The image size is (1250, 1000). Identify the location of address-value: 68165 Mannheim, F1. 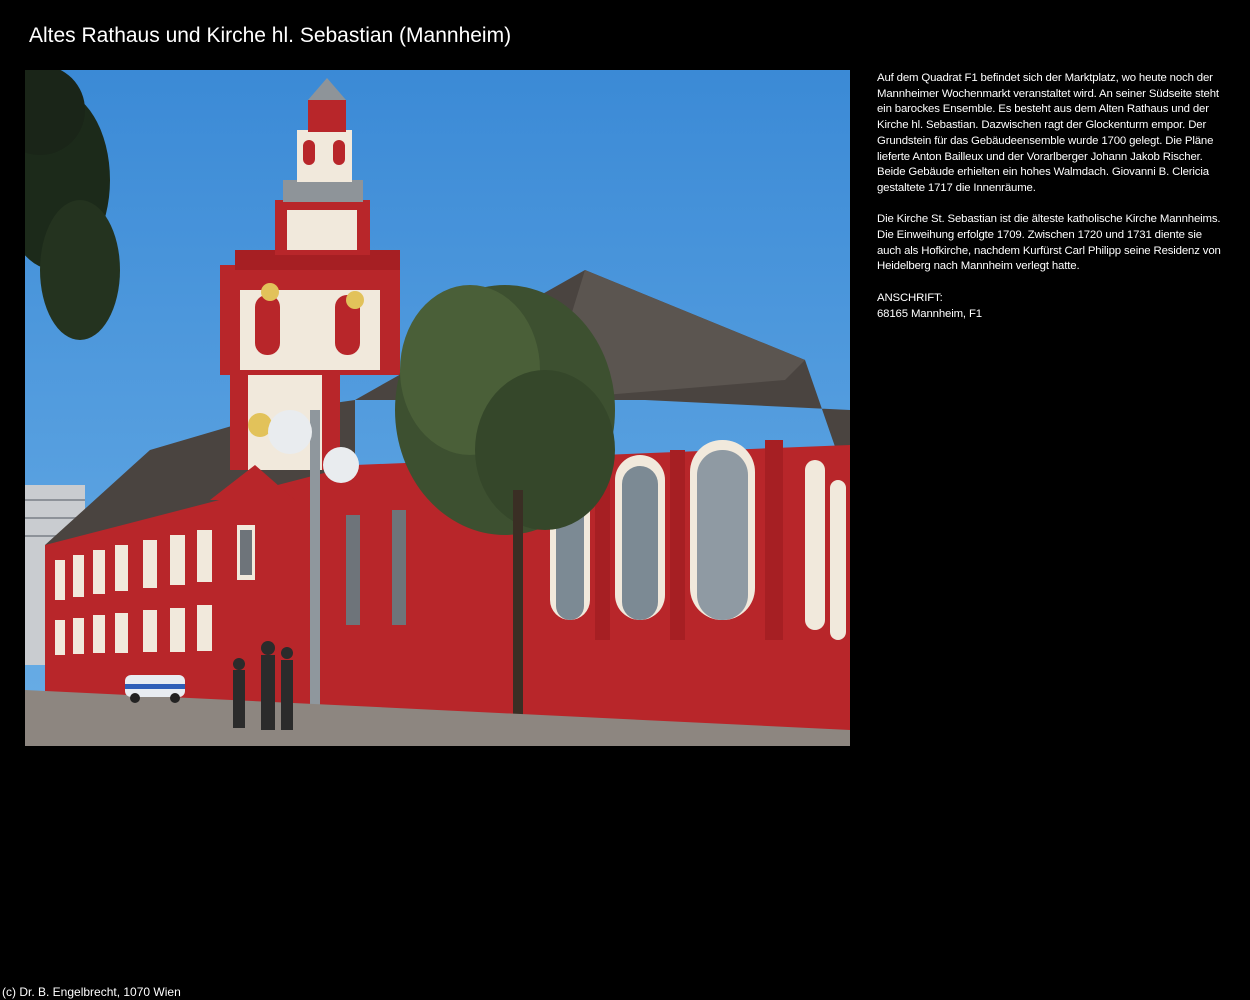
(929, 313).